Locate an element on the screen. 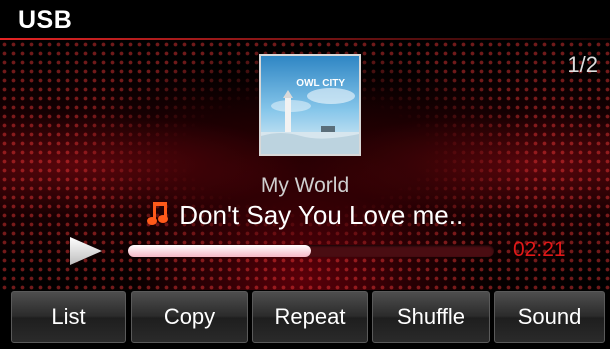 This screenshot has width=610, height=349. copy-button: Copy is located at coordinates (189, 317).